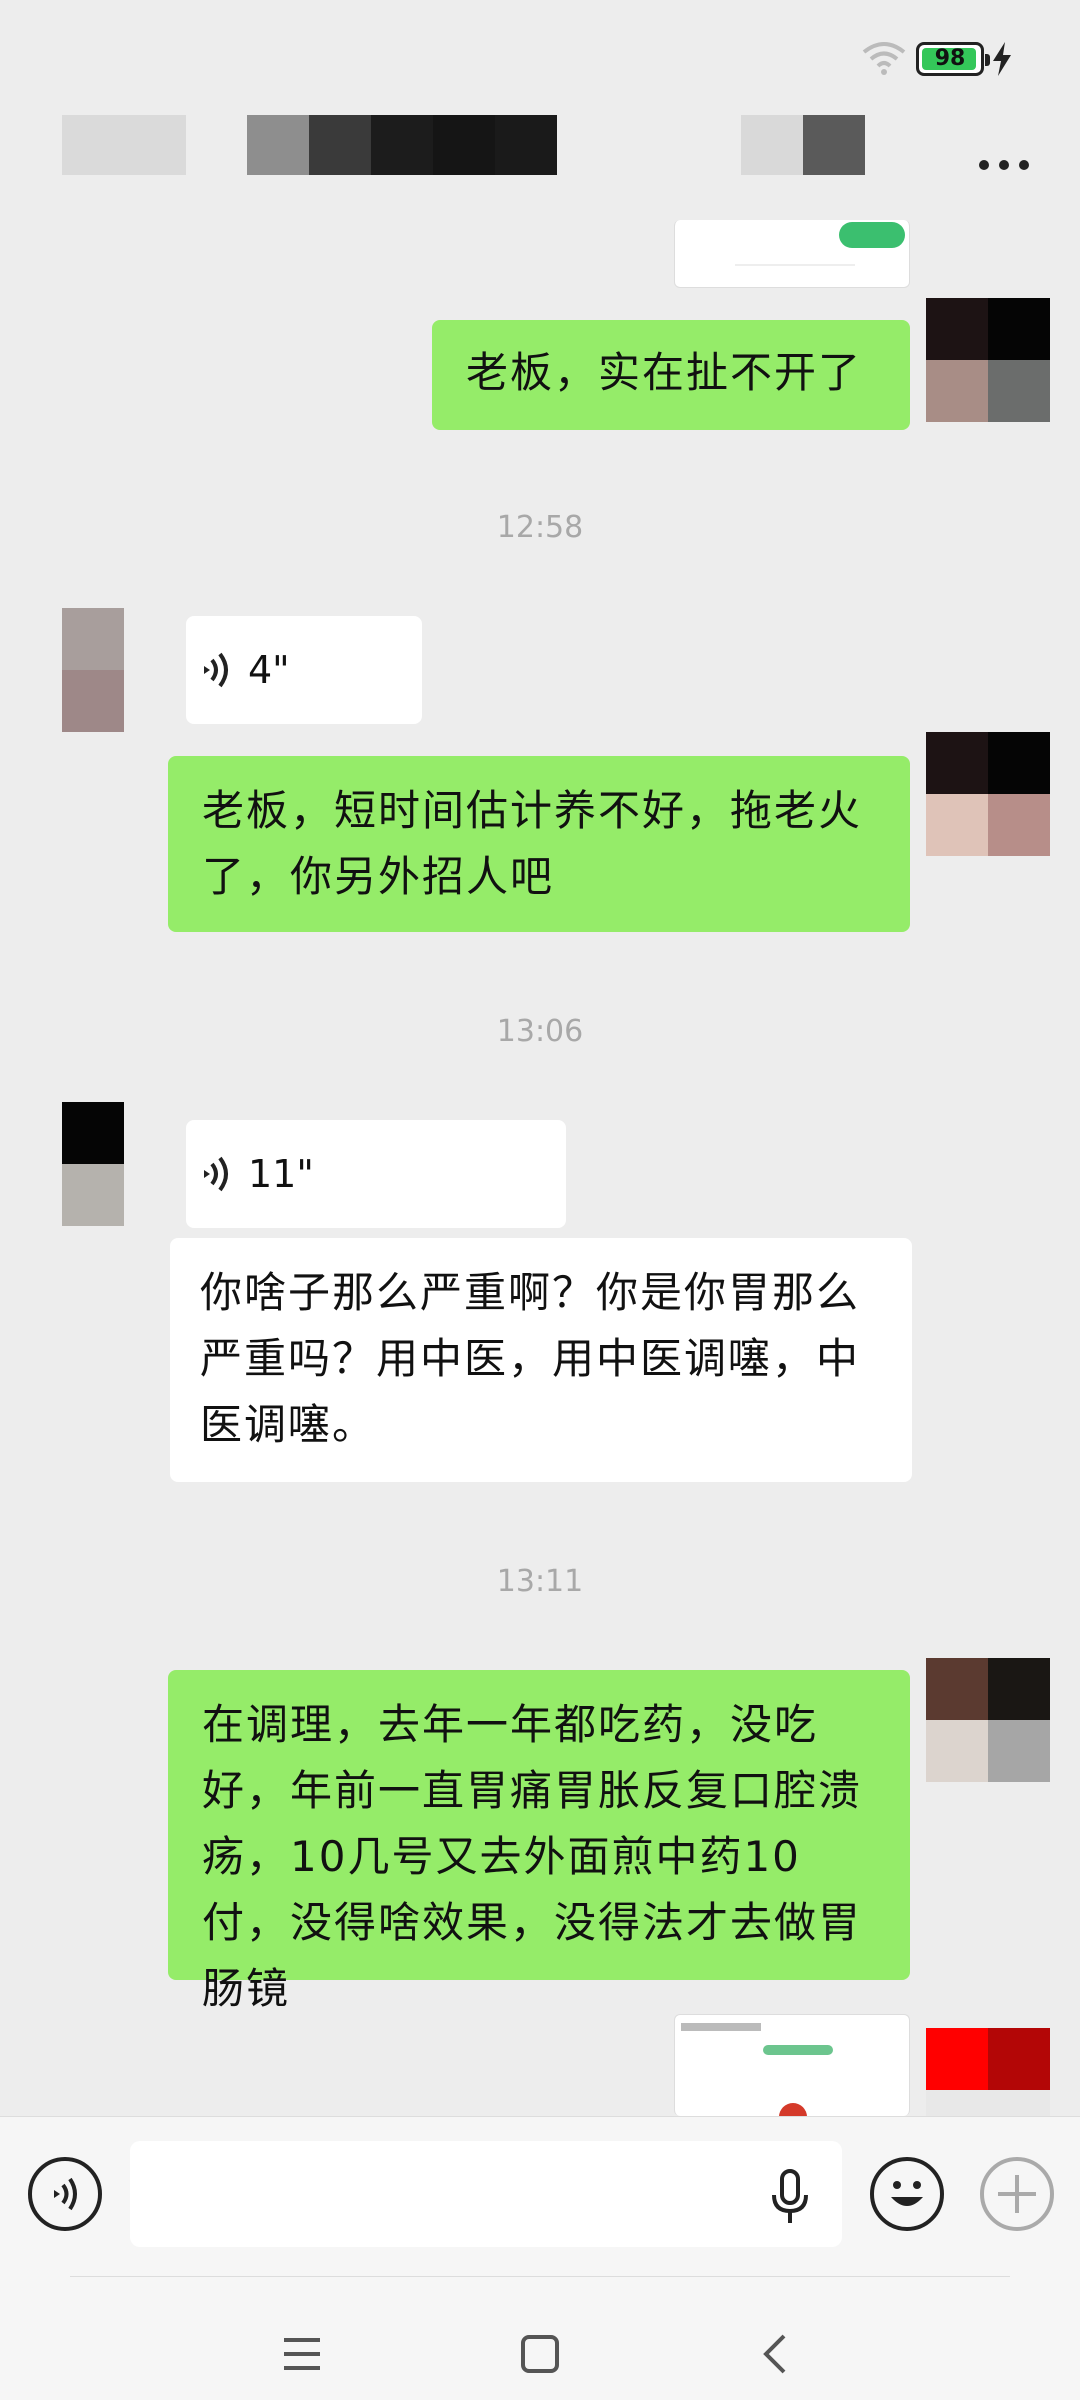 The image size is (1080, 2400). I want to click on message-bubble: 老板，实在扯不开了, so click(671, 375).